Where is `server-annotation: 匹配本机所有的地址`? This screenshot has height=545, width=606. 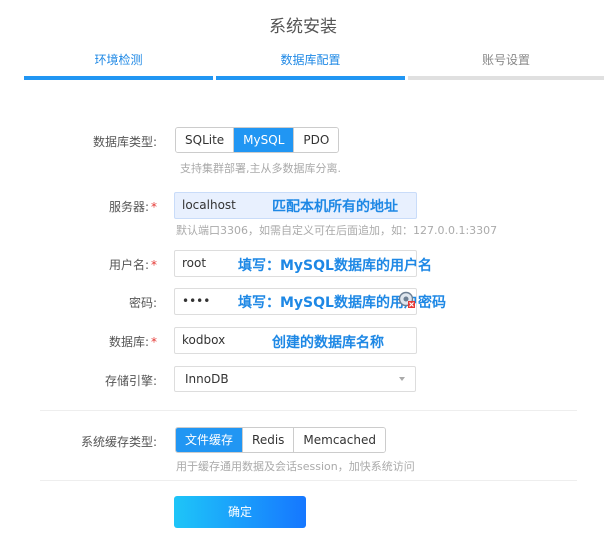 server-annotation: 匹配本机所有的地址 is located at coordinates (335, 207).